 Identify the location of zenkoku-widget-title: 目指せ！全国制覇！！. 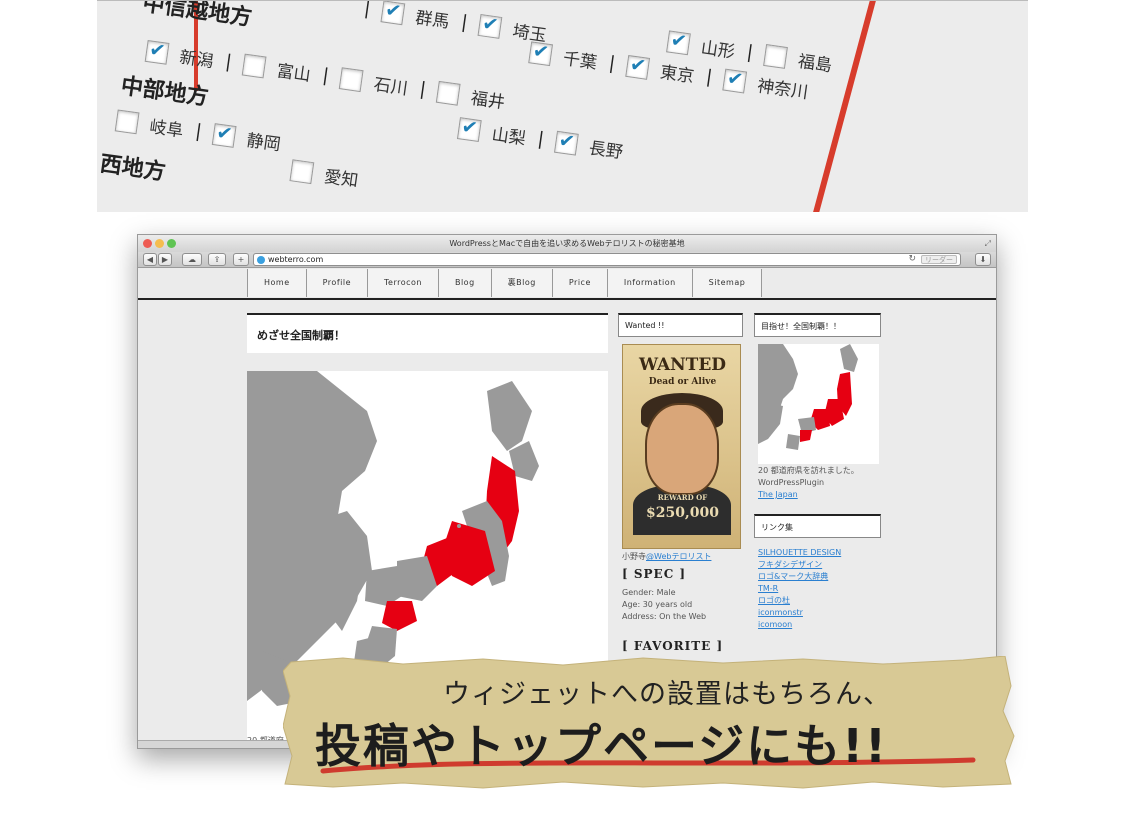
(817, 325).